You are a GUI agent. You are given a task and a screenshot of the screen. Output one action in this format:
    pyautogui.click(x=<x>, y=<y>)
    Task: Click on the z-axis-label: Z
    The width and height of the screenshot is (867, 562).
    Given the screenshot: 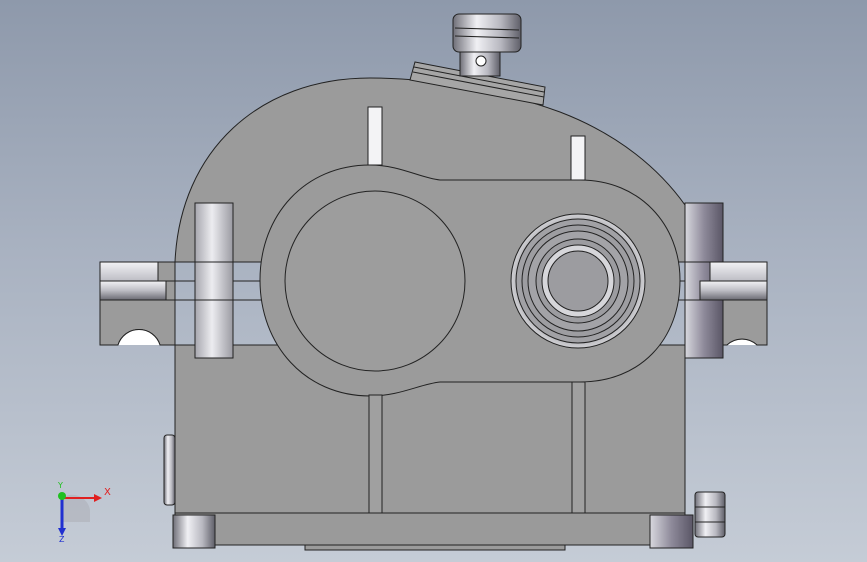 What is the action you would take?
    pyautogui.click(x=62, y=539)
    